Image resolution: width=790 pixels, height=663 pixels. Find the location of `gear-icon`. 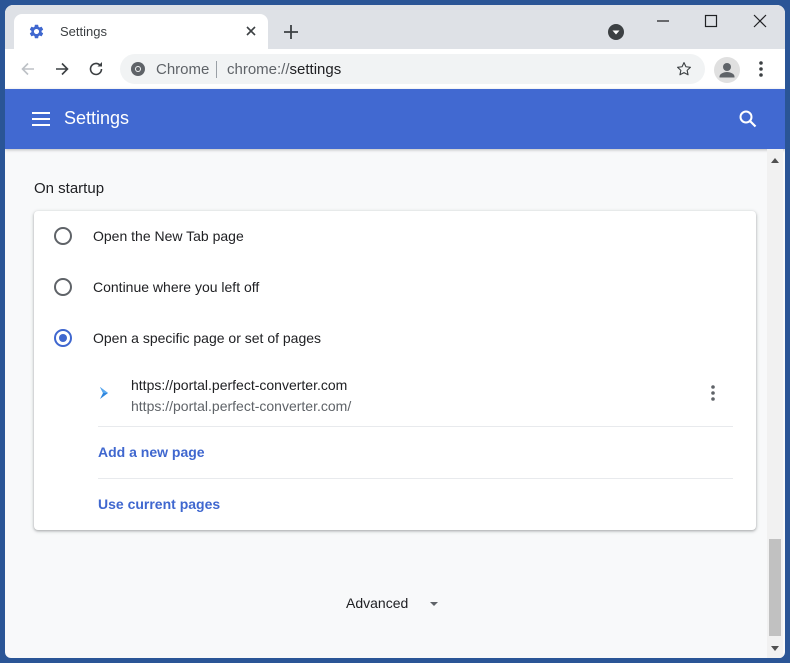

gear-icon is located at coordinates (36, 31).